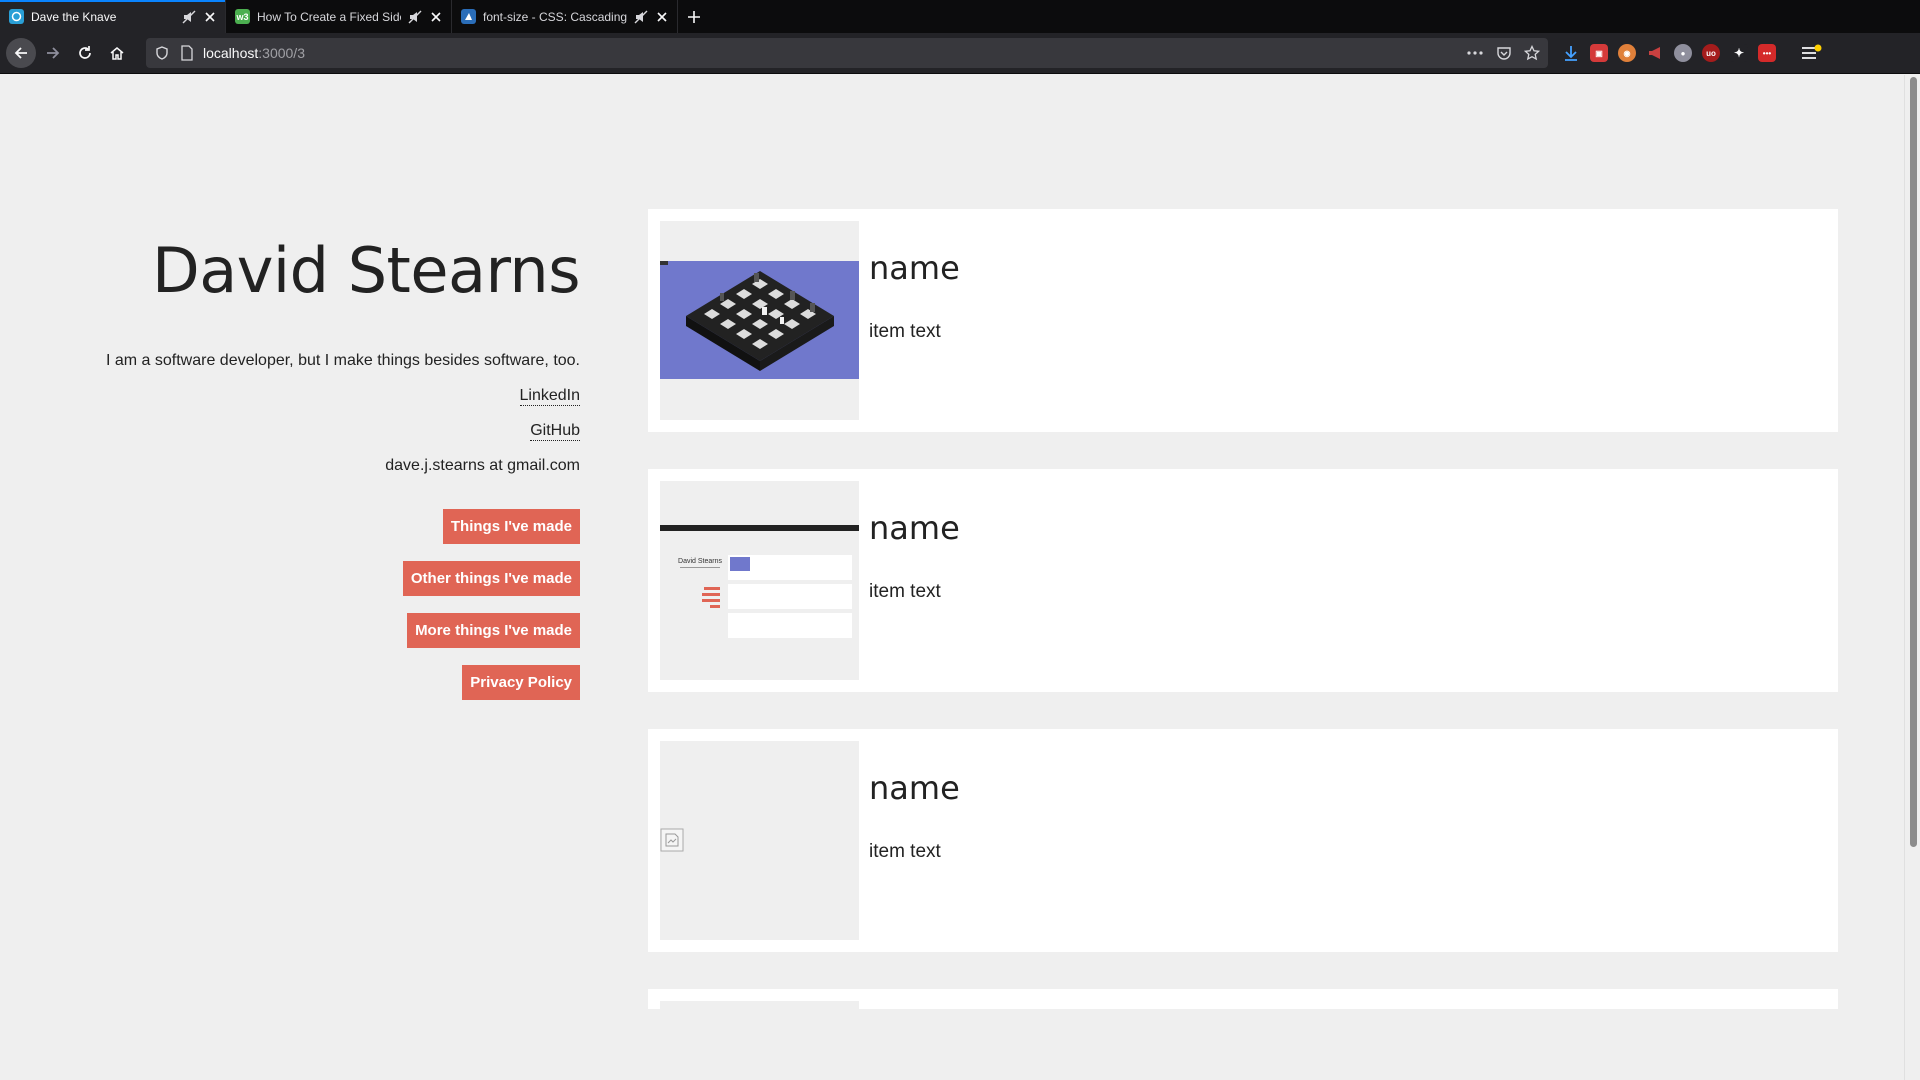 This screenshot has height=1080, width=1920. Describe the element at coordinates (491, 578) in the screenshot. I see `other-things-made-button: Other things I've made` at that location.